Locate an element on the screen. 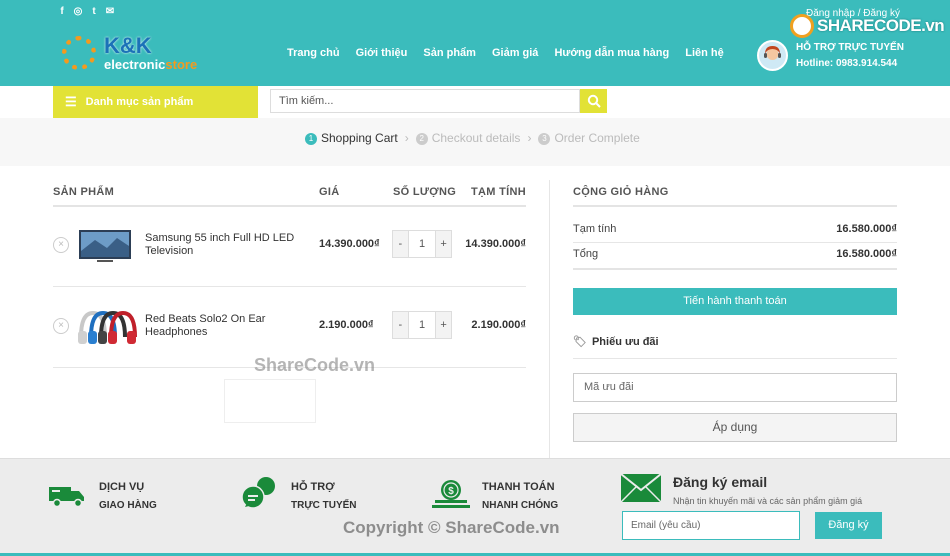 Image resolution: width=950 pixels, height=556 pixels. product-thumbnail-tv is located at coordinates (105, 246).